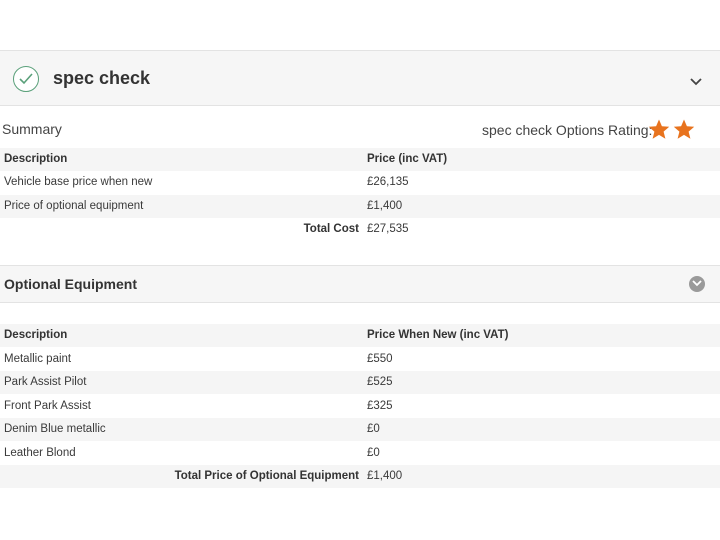  I want to click on table-row: Vehicle base price when new £26,135, so click(360, 182).